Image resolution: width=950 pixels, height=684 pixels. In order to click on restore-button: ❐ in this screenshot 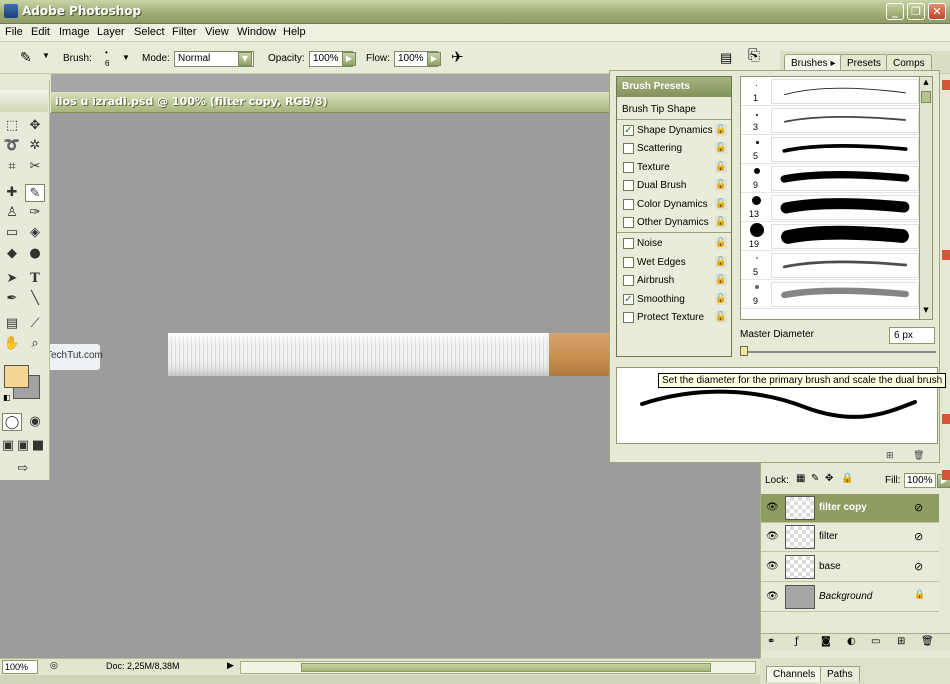, I will do `click(916, 11)`.